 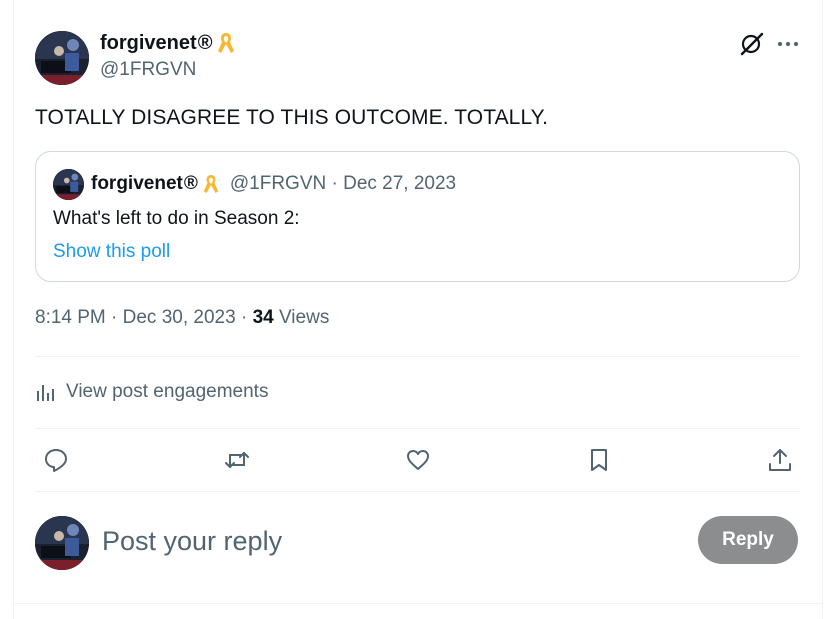 What do you see at coordinates (68, 184) in the screenshot?
I see `quoted-avatar` at bounding box center [68, 184].